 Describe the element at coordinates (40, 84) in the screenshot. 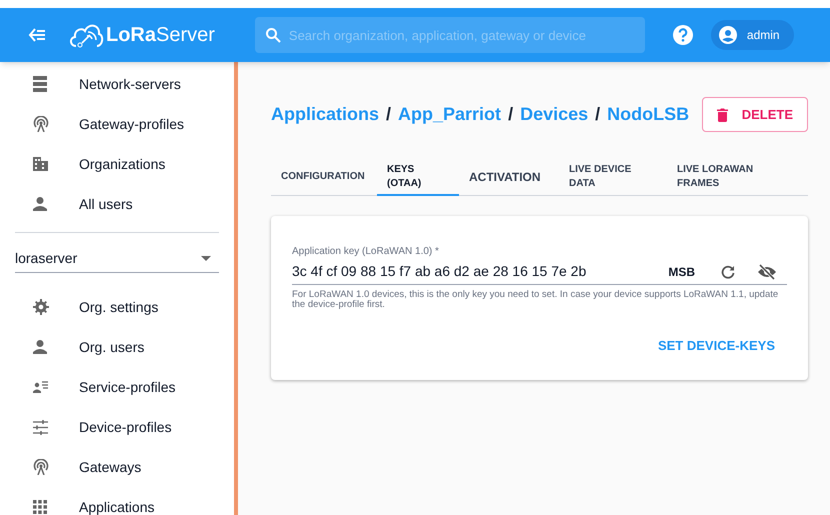

I see `server-icon` at that location.